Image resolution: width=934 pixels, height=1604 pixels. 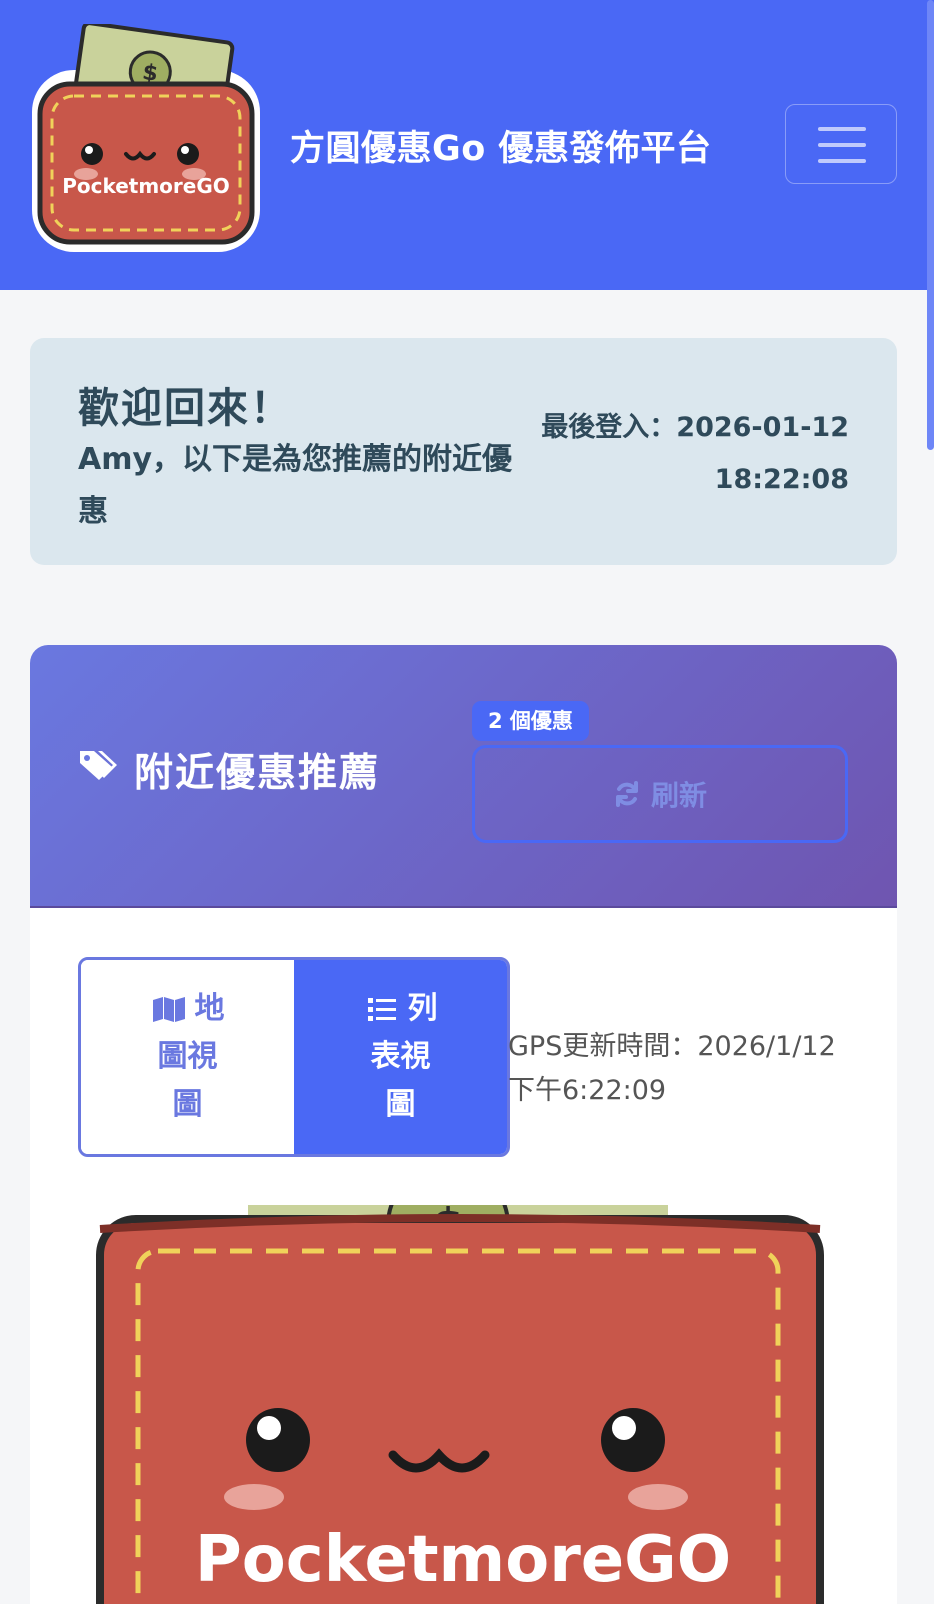 What do you see at coordinates (530, 721) in the screenshot?
I see `deals-count-badge: 2 個優惠` at bounding box center [530, 721].